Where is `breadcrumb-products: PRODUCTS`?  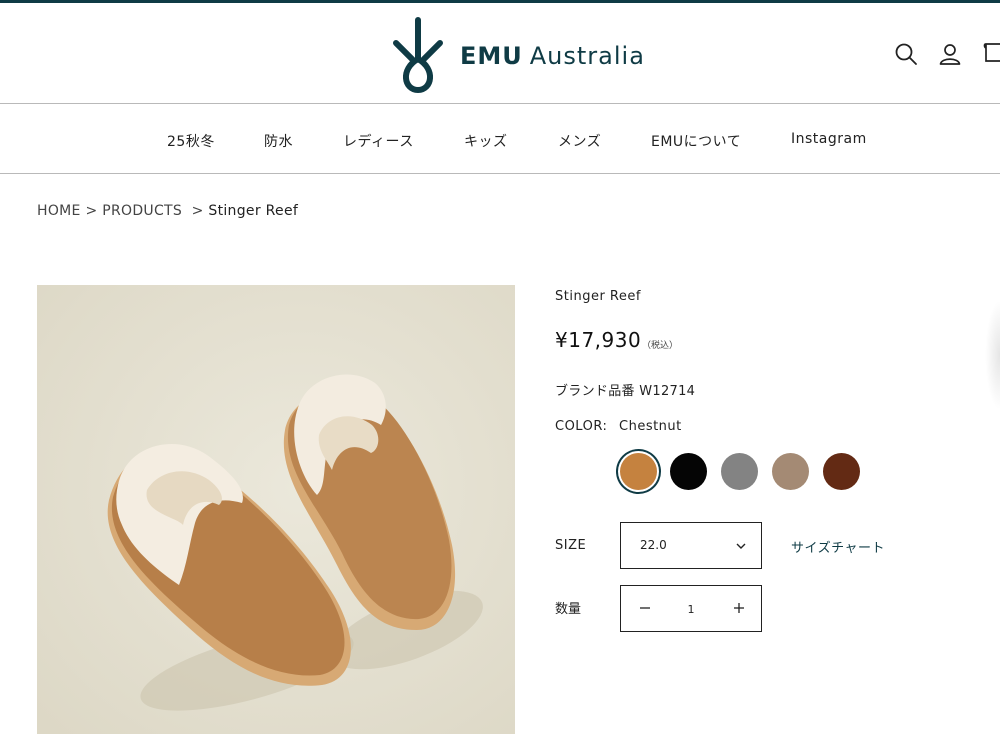
breadcrumb-products: PRODUCTS is located at coordinates (142, 211).